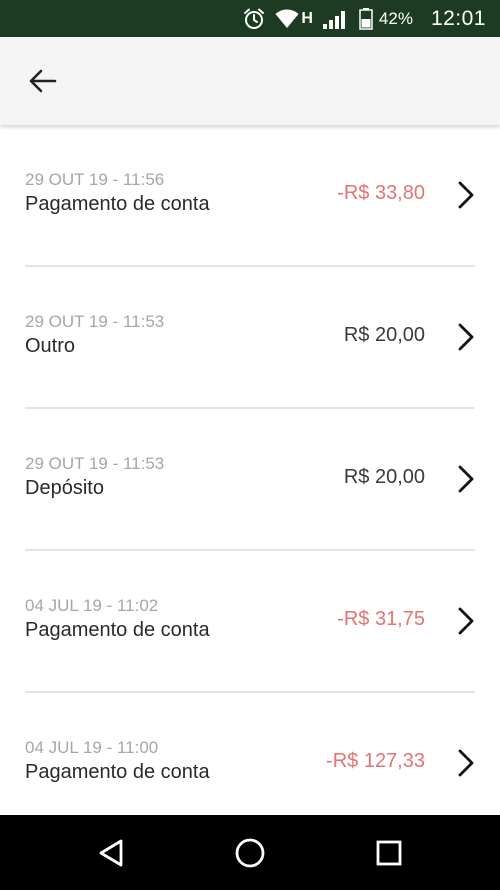 The height and width of the screenshot is (890, 500). What do you see at coordinates (95, 179) in the screenshot?
I see `transaction-date: 29 OUT 19 - 11:56` at bounding box center [95, 179].